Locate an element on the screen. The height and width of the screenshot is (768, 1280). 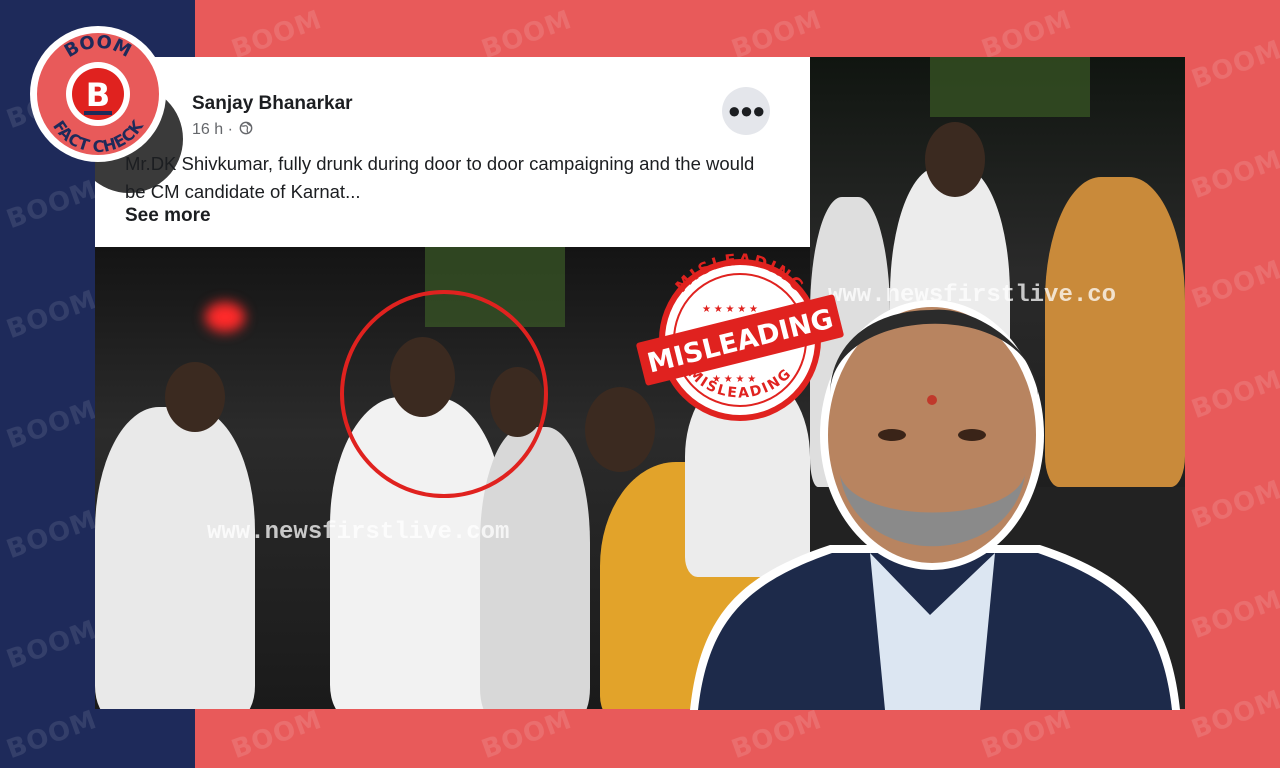
decoration-garland is located at coordinates (1010, 87).